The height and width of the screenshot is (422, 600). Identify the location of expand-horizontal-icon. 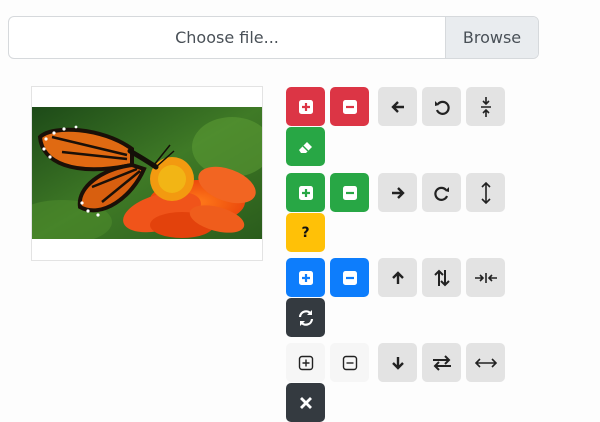
(485, 362).